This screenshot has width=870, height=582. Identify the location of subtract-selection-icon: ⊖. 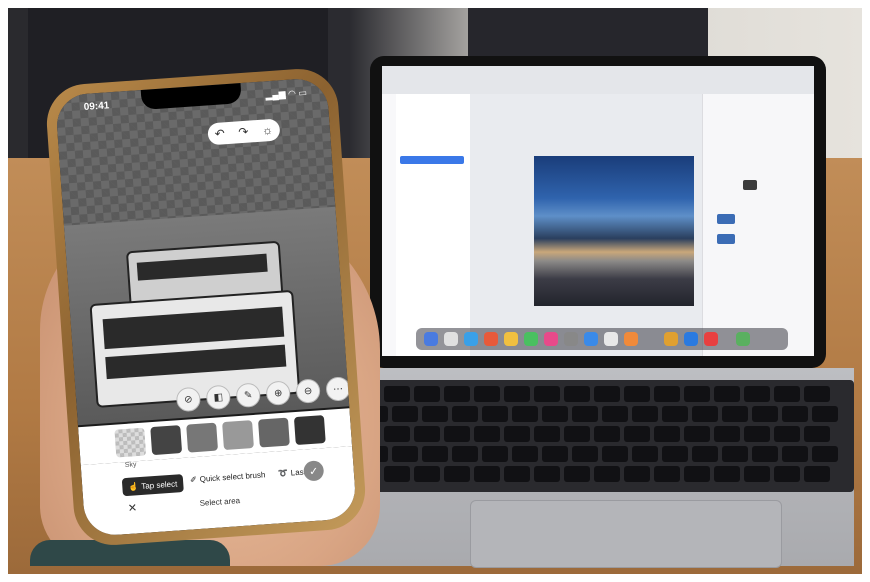
(308, 391).